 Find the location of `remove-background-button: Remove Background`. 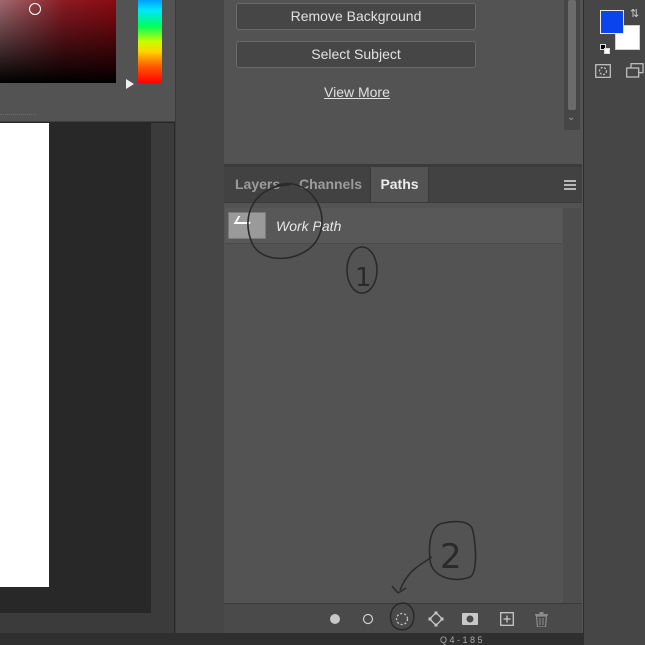

remove-background-button: Remove Background is located at coordinates (356, 16).